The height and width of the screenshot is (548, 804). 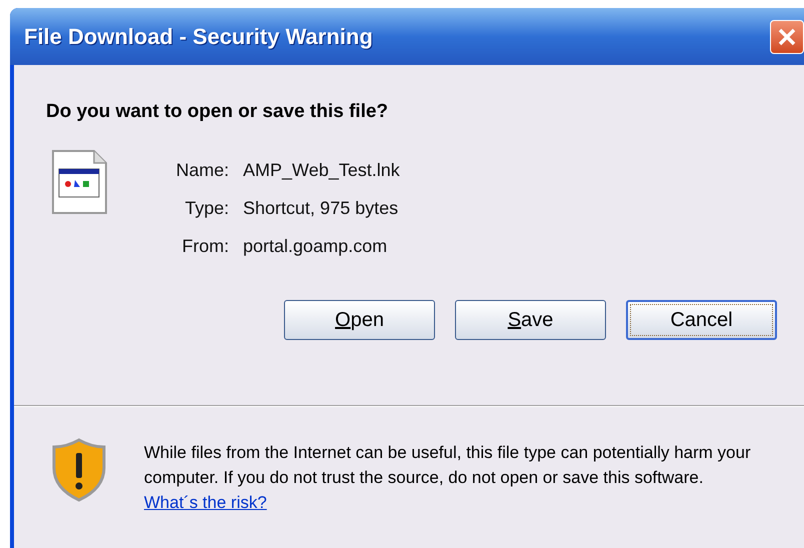 What do you see at coordinates (203, 170) in the screenshot?
I see `detail-label: Name:` at bounding box center [203, 170].